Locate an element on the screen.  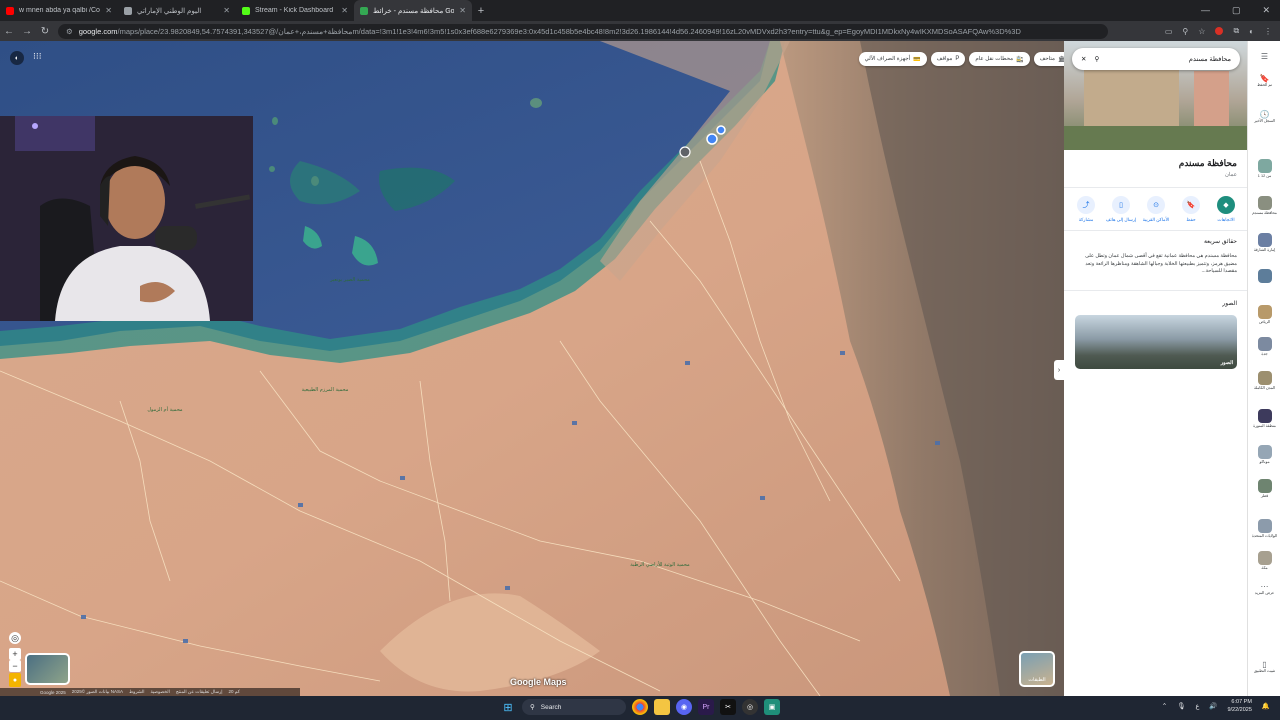
map-footer-item: 20 كم is located at coordinates (234, 692).